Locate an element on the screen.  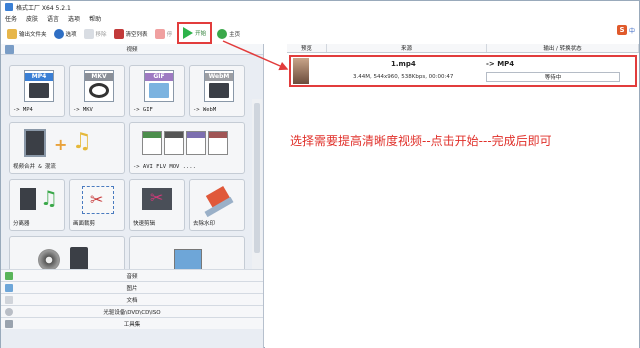
remove-watermark-icon is located at coordinates (217, 201).